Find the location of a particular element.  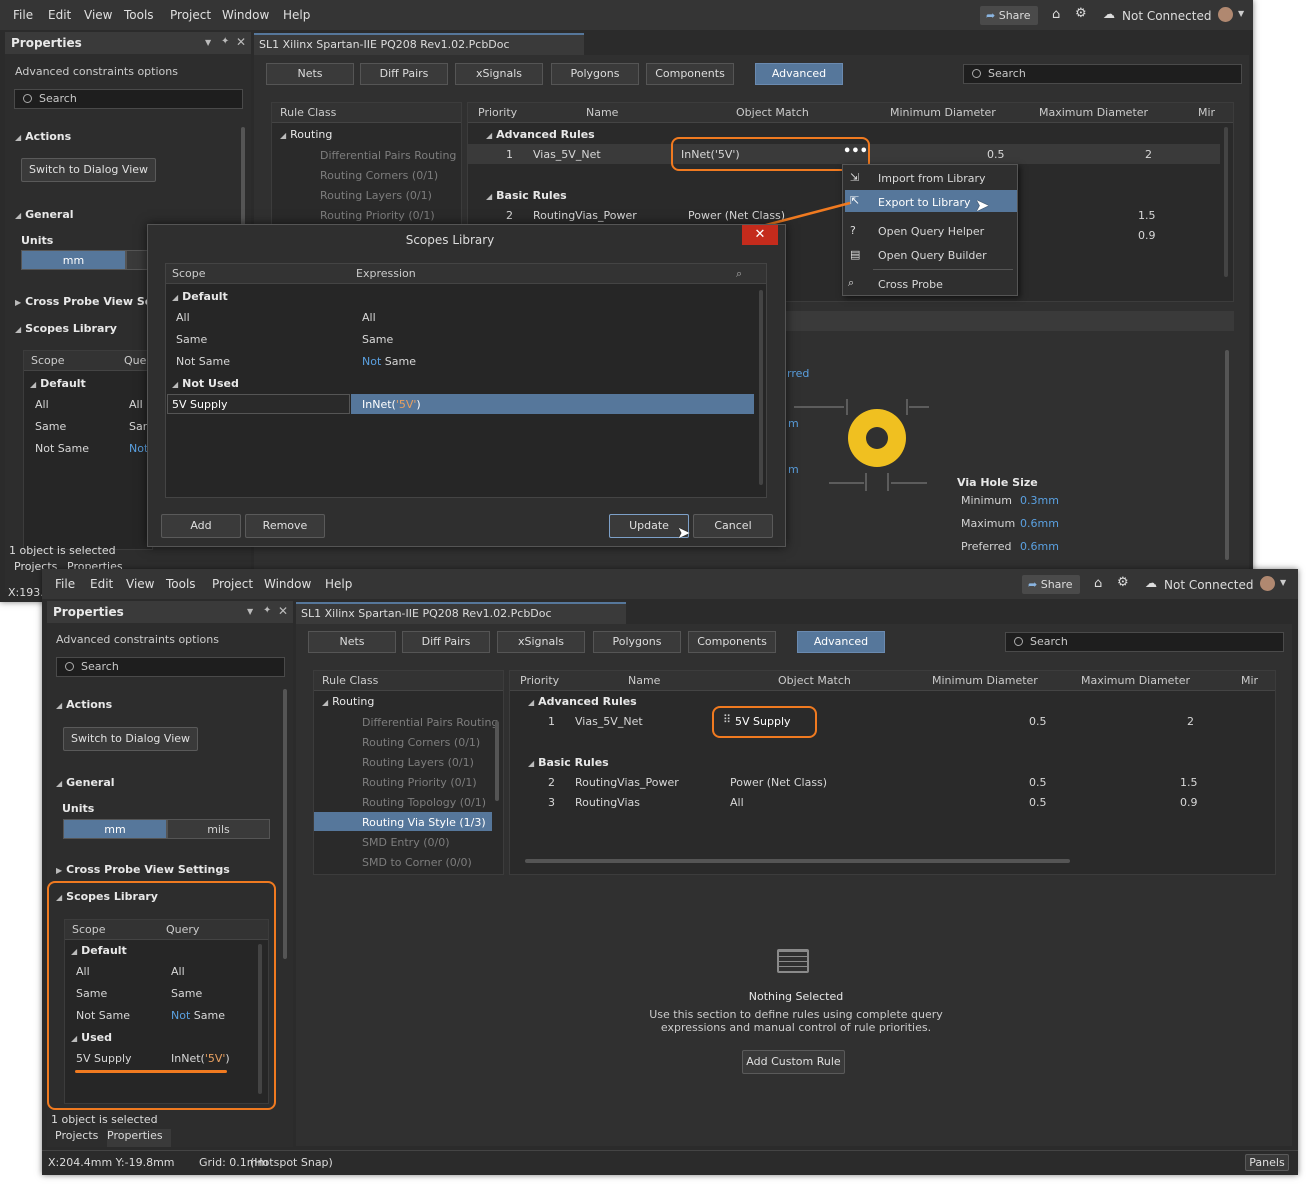

via-min-val: 0.3mm is located at coordinates (1039, 500).